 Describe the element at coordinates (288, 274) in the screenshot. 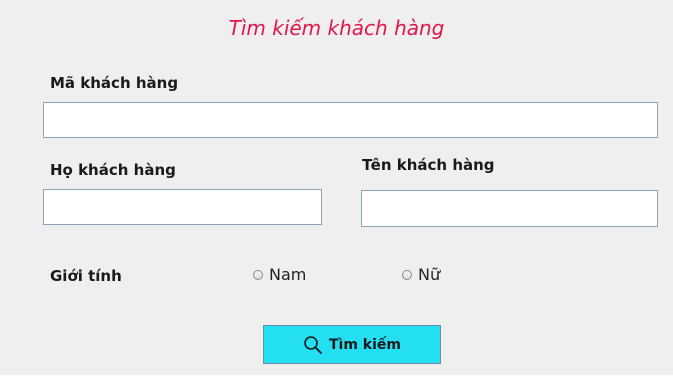

I see `gender-option-label: Nam` at that location.